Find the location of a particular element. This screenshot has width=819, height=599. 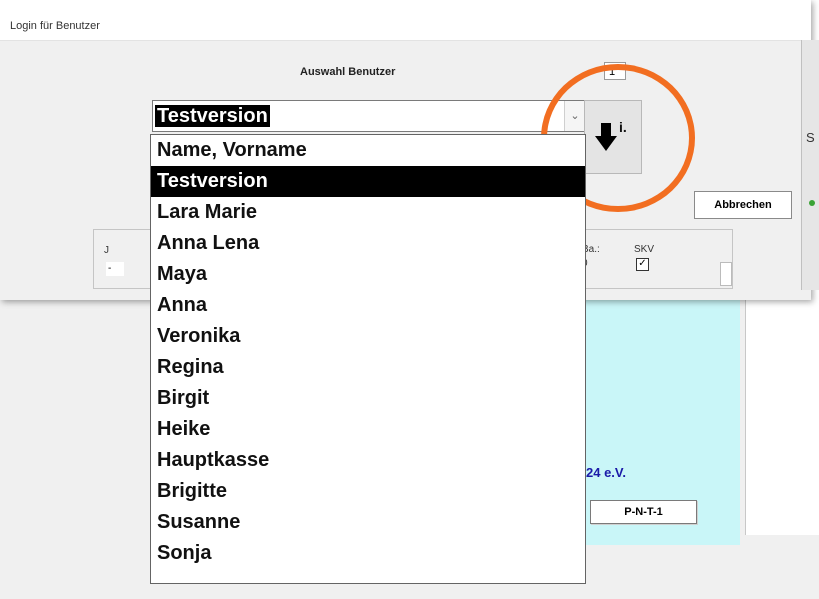

status-indicator-icon is located at coordinates (812, 203).